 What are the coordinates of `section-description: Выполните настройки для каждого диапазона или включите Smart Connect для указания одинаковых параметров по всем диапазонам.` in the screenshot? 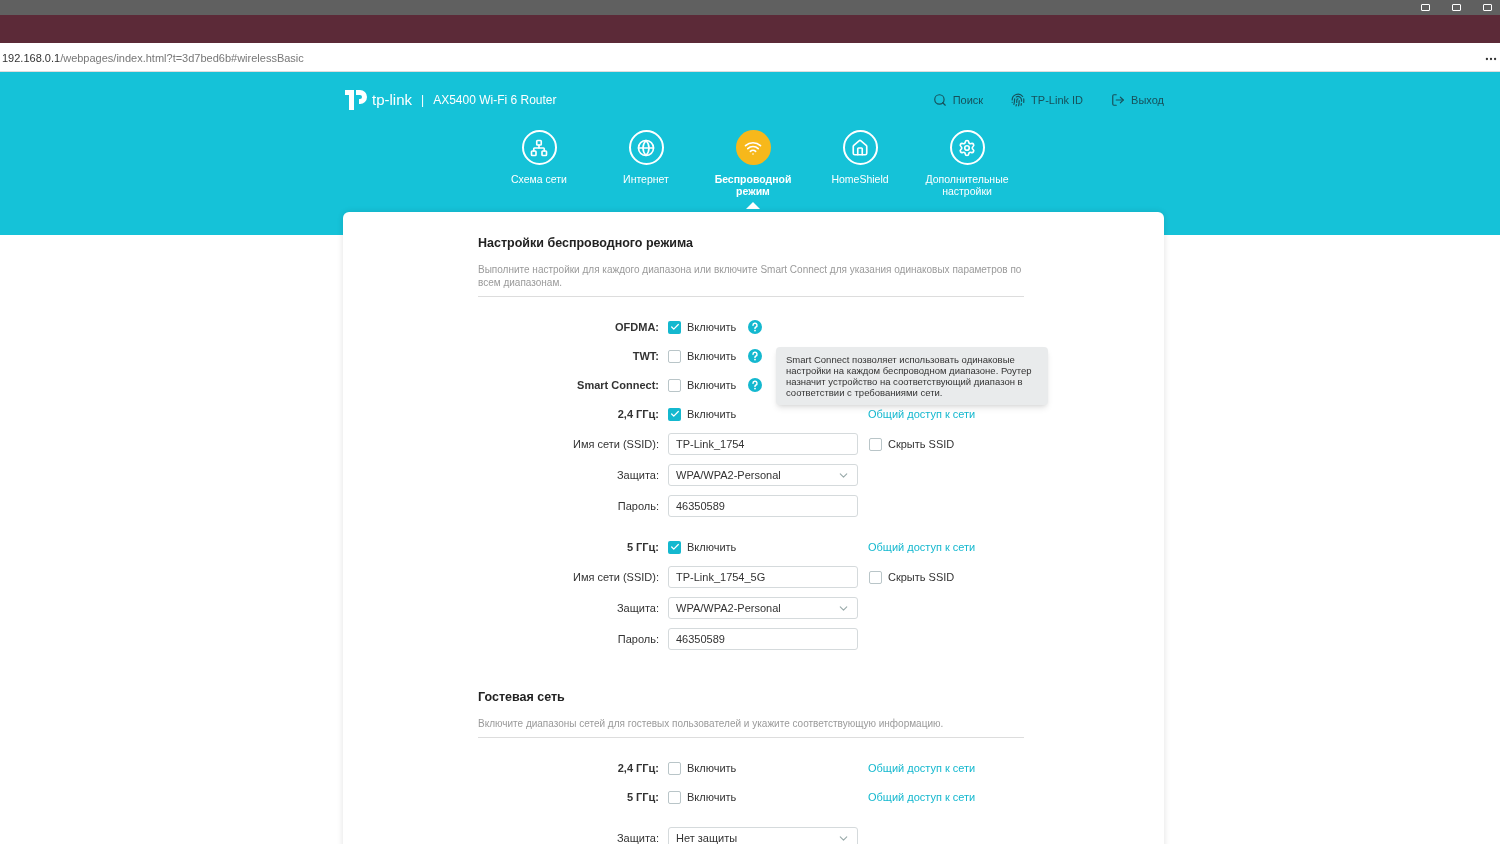 It's located at (751, 279).